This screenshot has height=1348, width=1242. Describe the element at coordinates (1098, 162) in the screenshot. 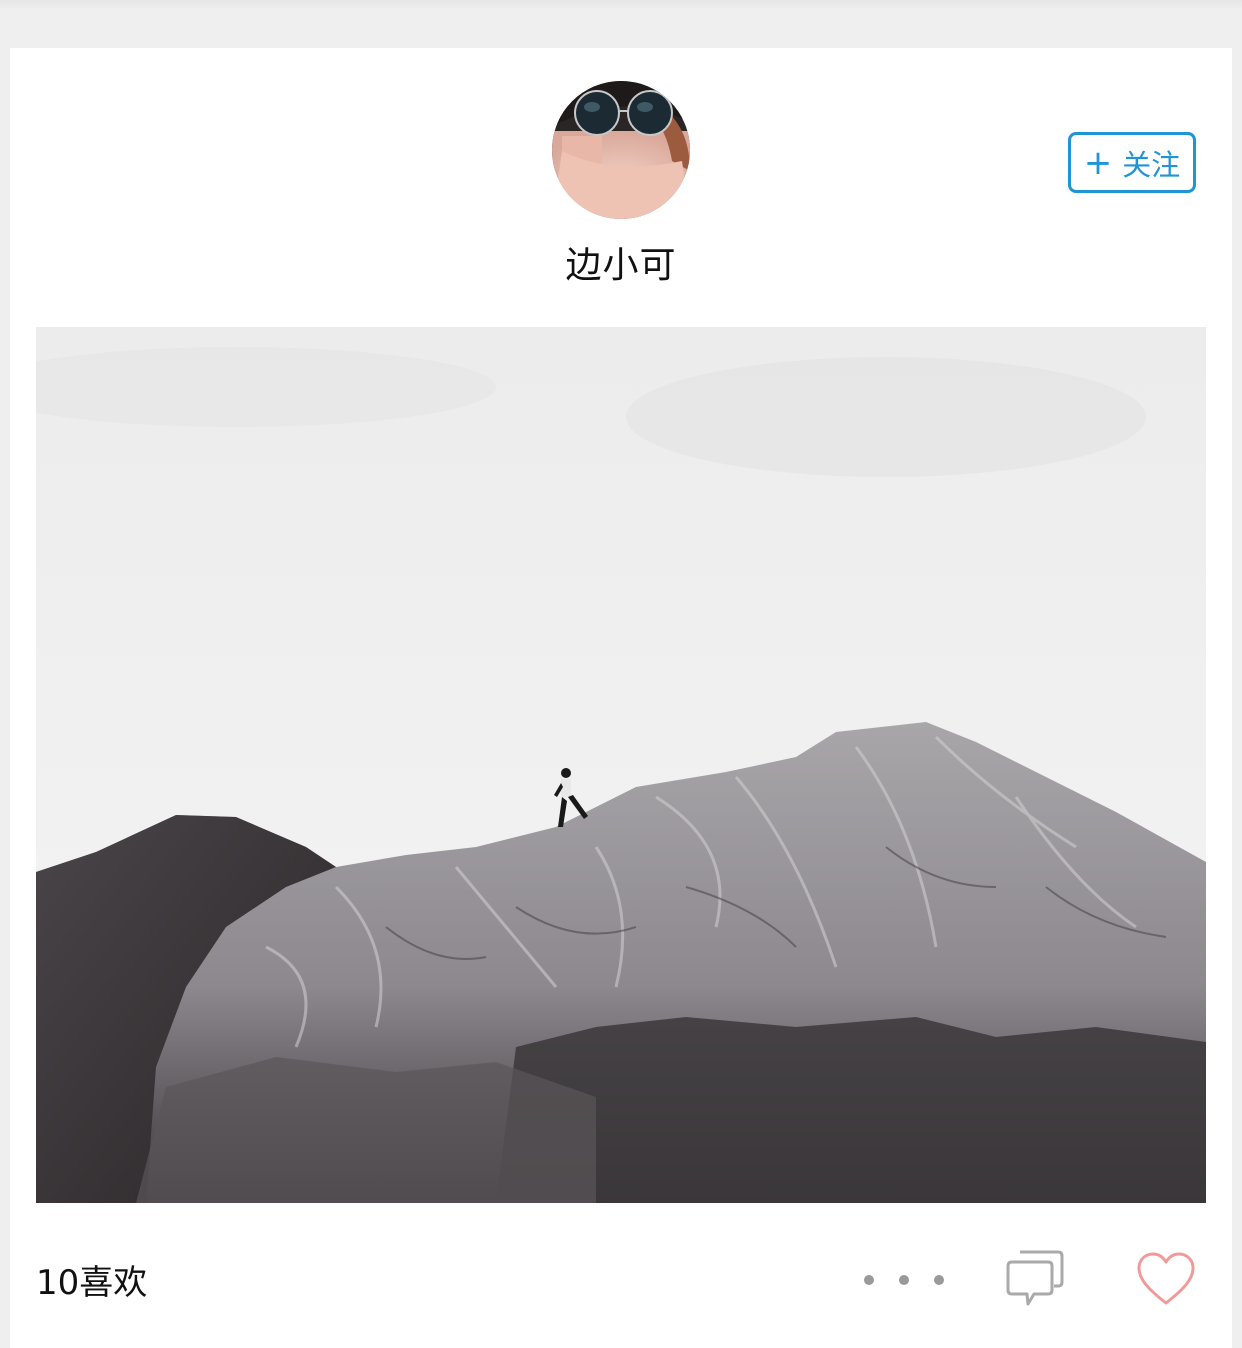

I see `plus-icon: +` at that location.